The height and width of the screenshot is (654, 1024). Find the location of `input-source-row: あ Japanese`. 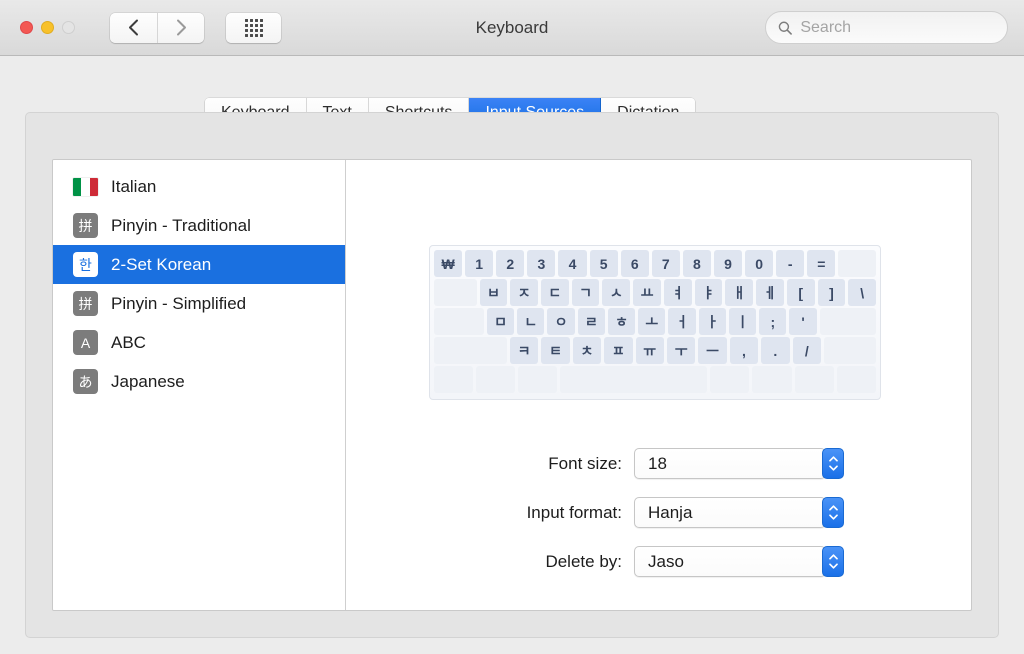

input-source-row: あ Japanese is located at coordinates (199, 381).